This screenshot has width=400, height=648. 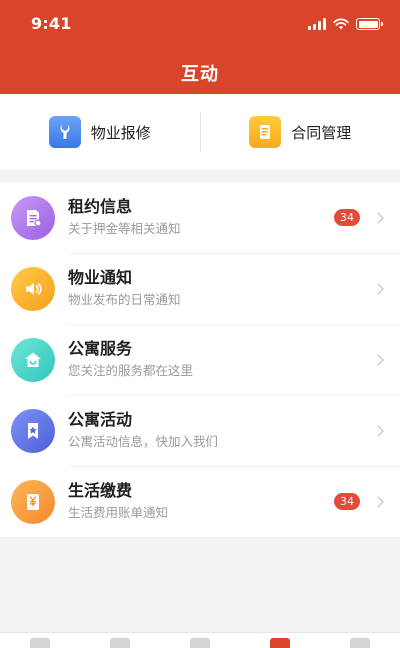 What do you see at coordinates (280, 643) in the screenshot?
I see `tab-4-icon` at bounding box center [280, 643].